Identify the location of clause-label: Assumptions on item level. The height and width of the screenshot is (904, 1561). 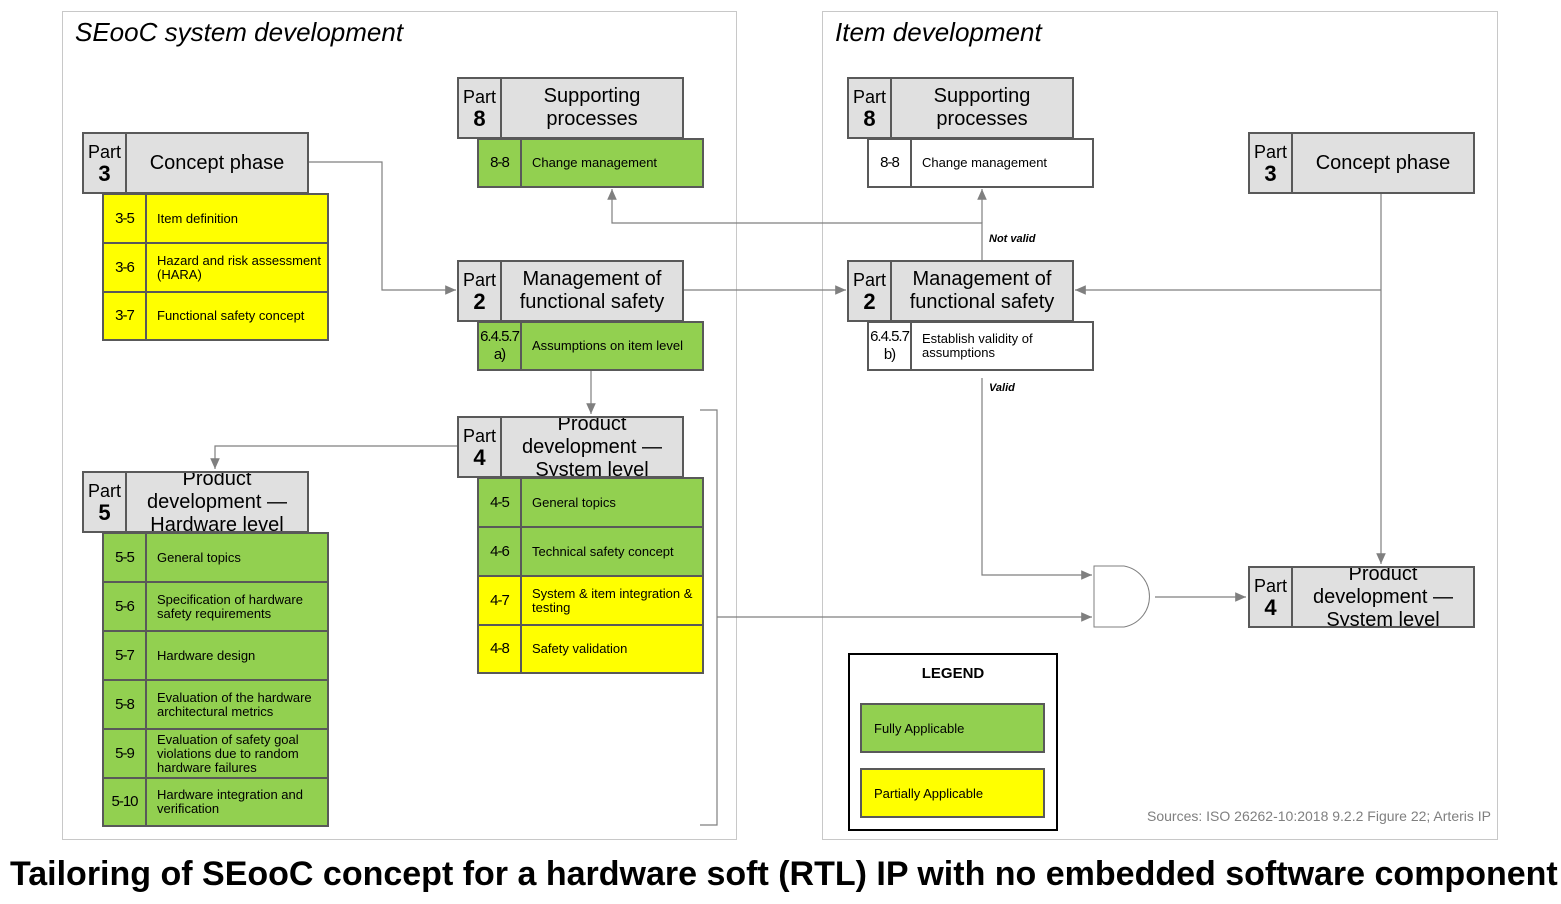
(608, 345).